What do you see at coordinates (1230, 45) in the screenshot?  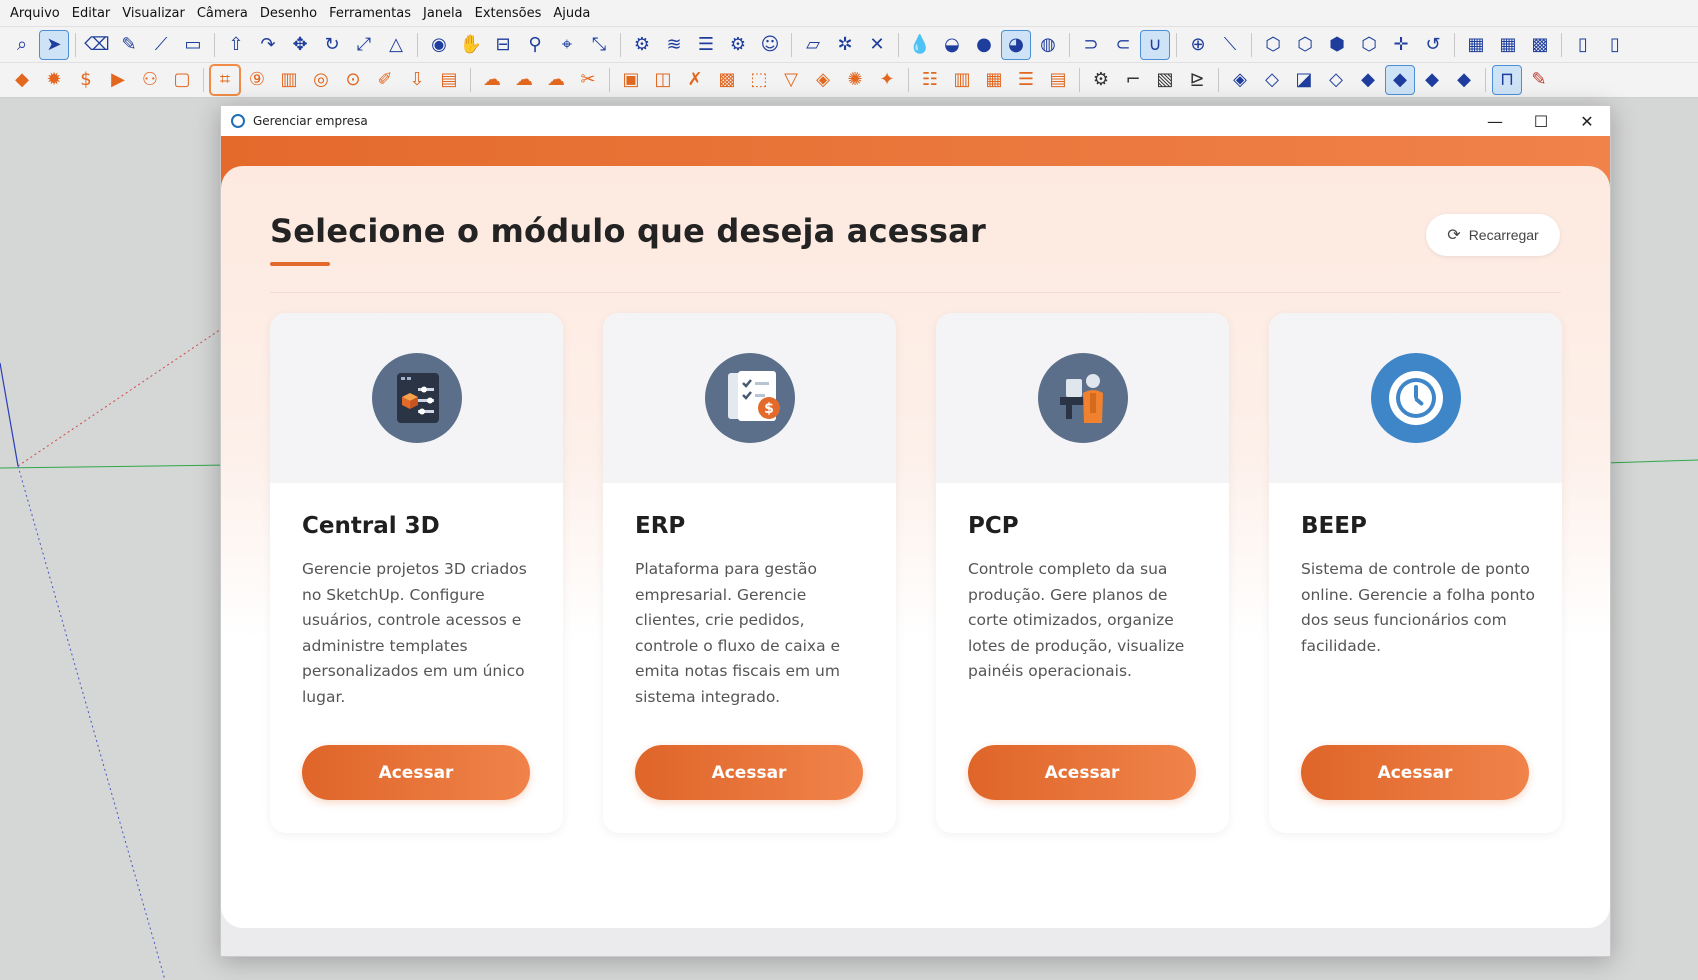 I see `connect-icon: ⟍` at bounding box center [1230, 45].